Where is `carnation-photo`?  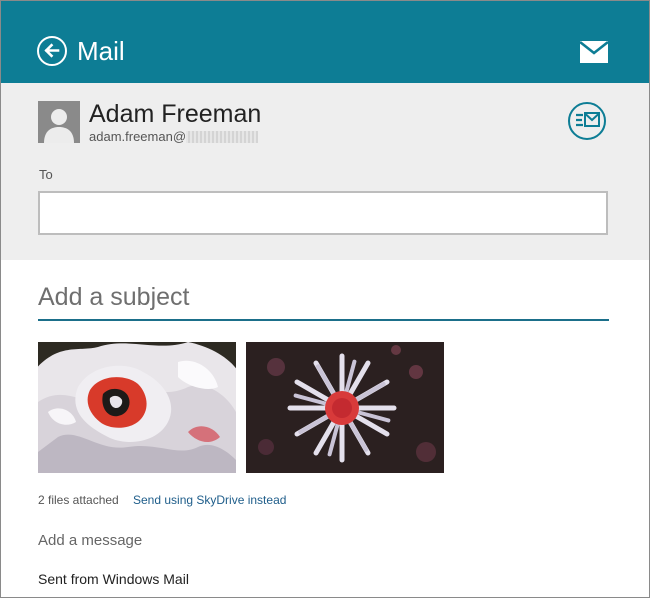 carnation-photo is located at coordinates (137, 407).